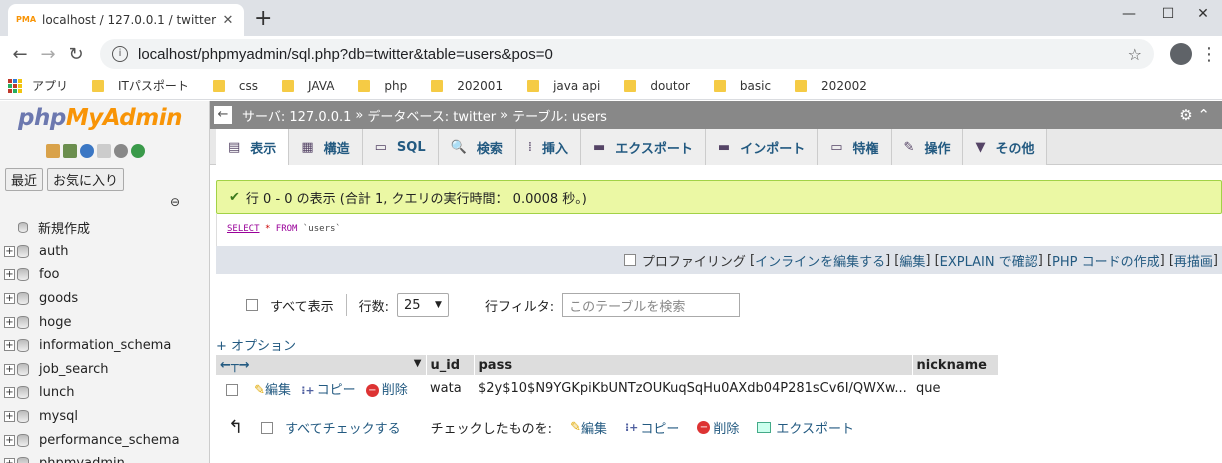 The width and height of the screenshot is (1222, 463). I want to click on options-toggle: + オプション, so click(256, 344).